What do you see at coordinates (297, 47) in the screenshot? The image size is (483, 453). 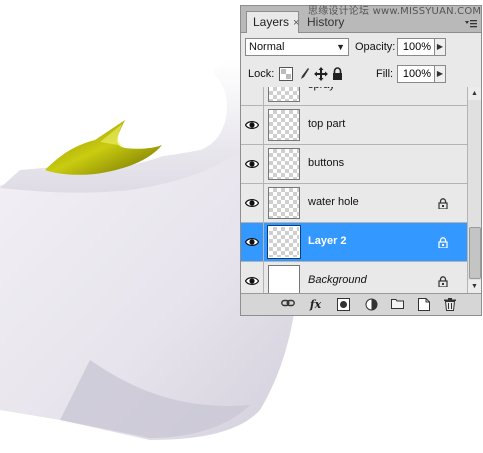 I see `blend-mode-select: Normal ▼` at bounding box center [297, 47].